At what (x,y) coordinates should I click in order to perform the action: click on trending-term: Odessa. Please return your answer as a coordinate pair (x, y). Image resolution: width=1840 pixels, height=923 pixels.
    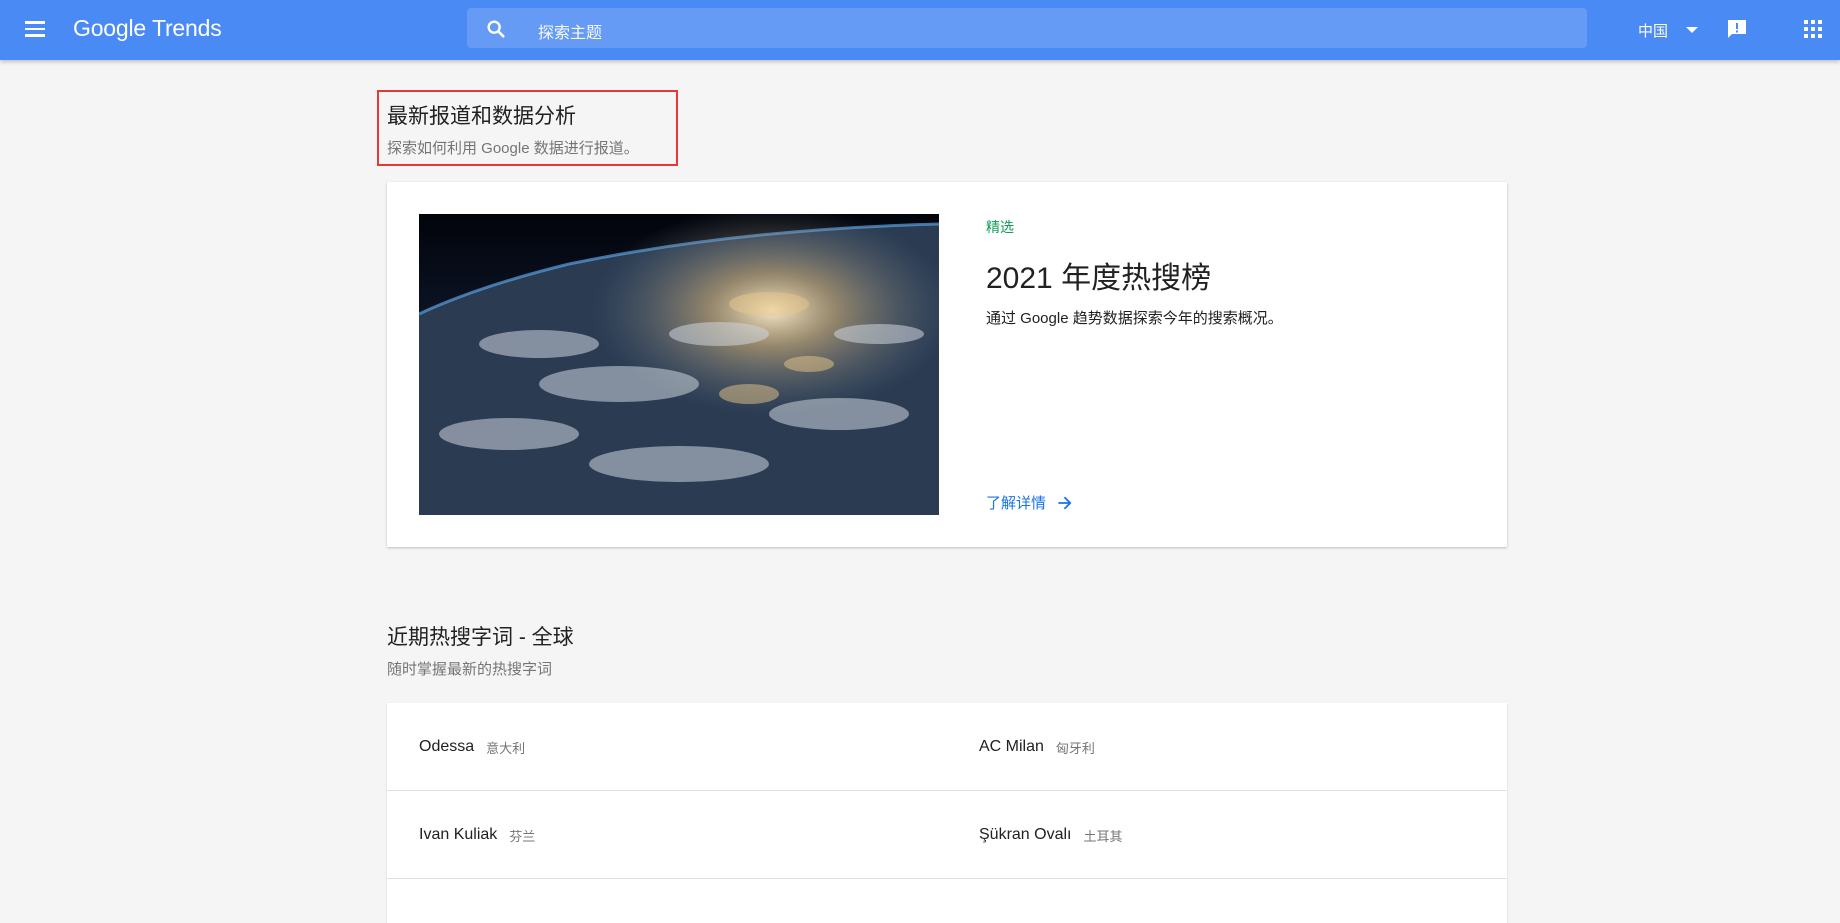
    Looking at the image, I should click on (447, 746).